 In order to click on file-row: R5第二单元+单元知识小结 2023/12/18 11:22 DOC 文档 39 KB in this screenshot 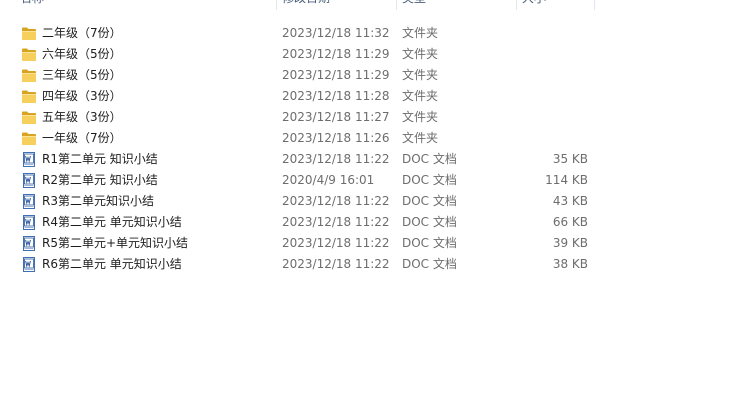, I will do `click(374, 243)`.